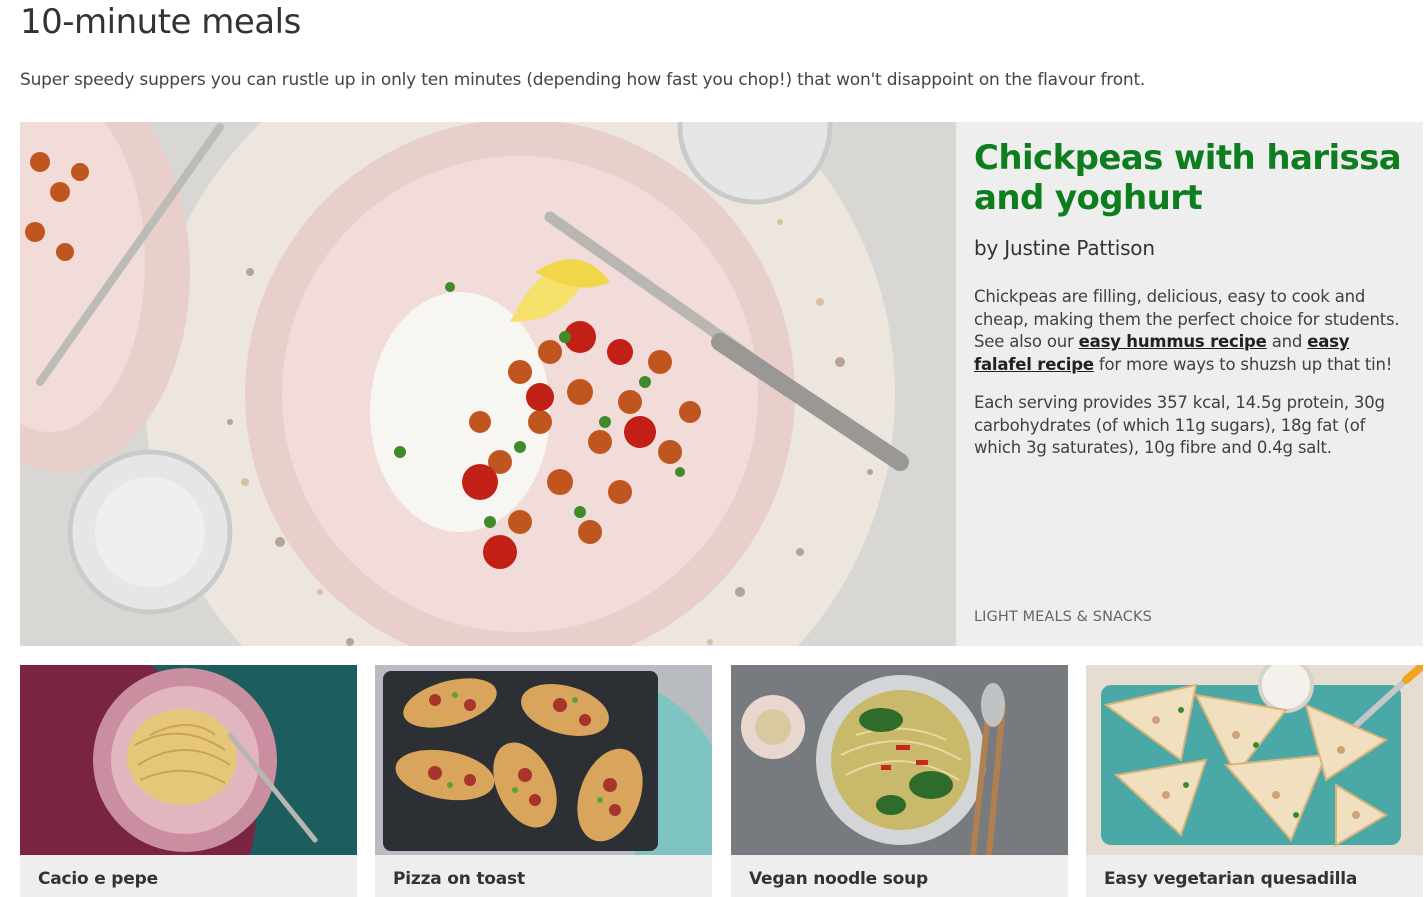  Describe the element at coordinates (1287, 341) in the screenshot. I see `description-text: and` at that location.